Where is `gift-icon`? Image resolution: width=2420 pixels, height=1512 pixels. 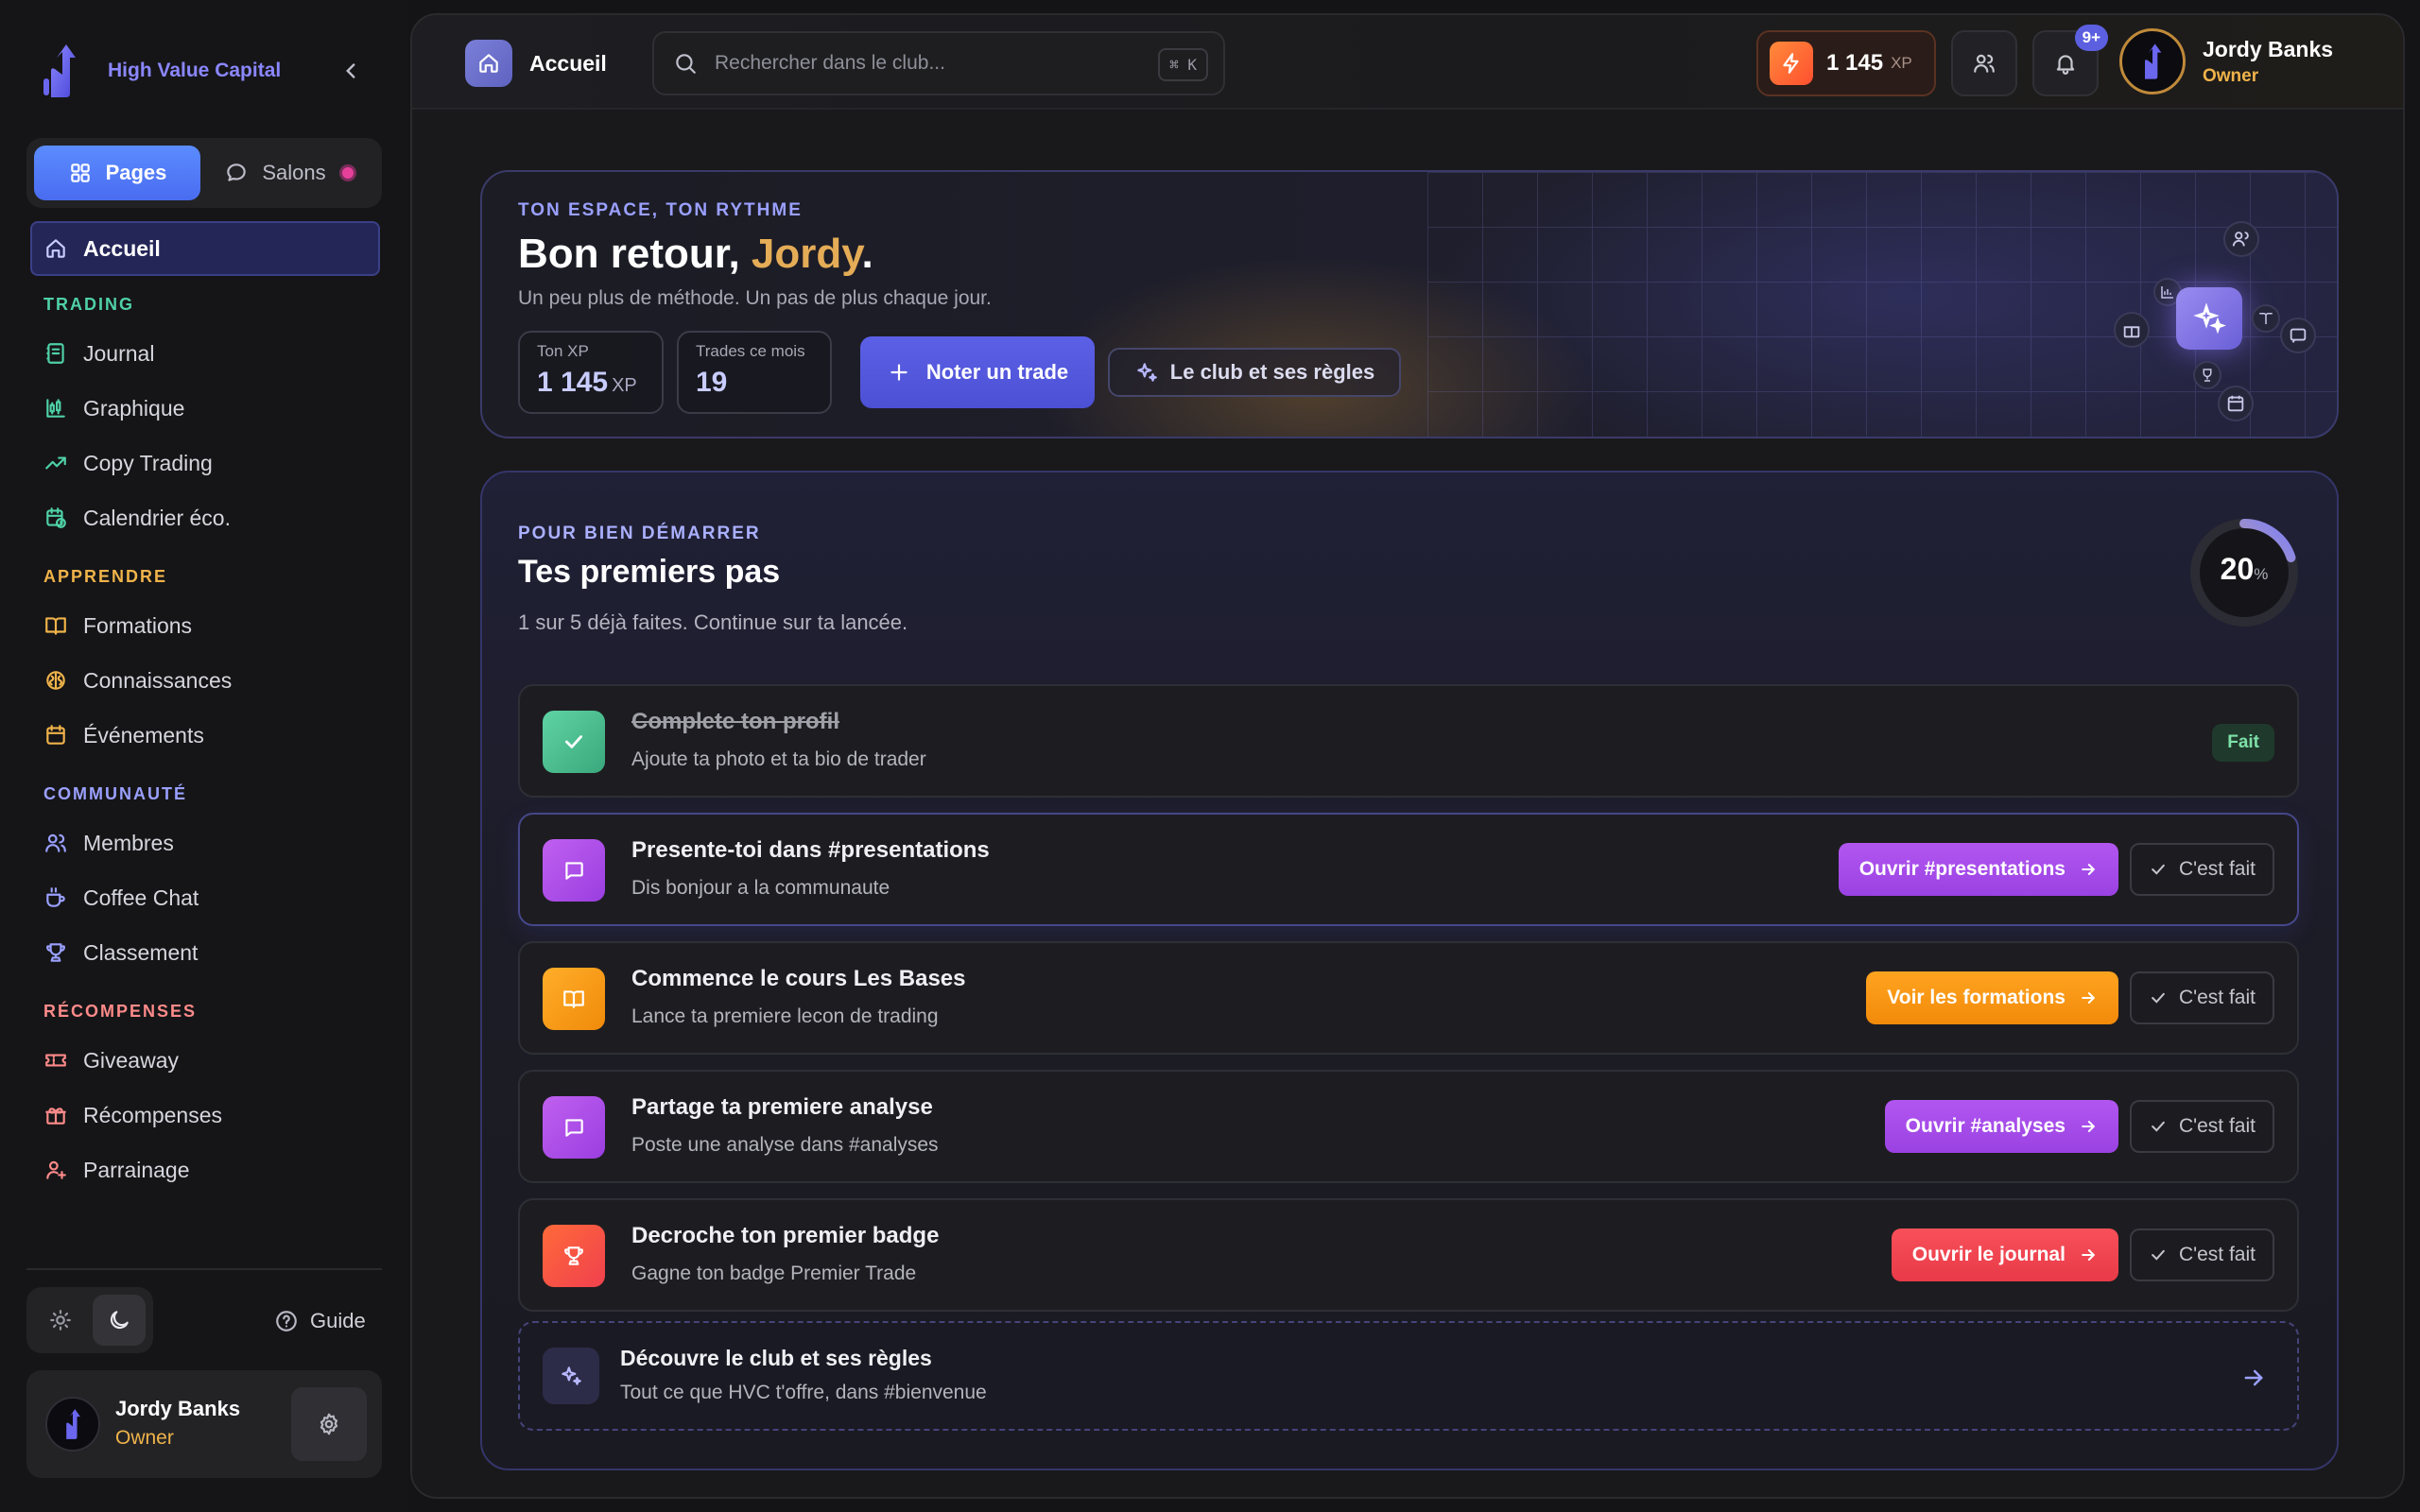 gift-icon is located at coordinates (2131, 332).